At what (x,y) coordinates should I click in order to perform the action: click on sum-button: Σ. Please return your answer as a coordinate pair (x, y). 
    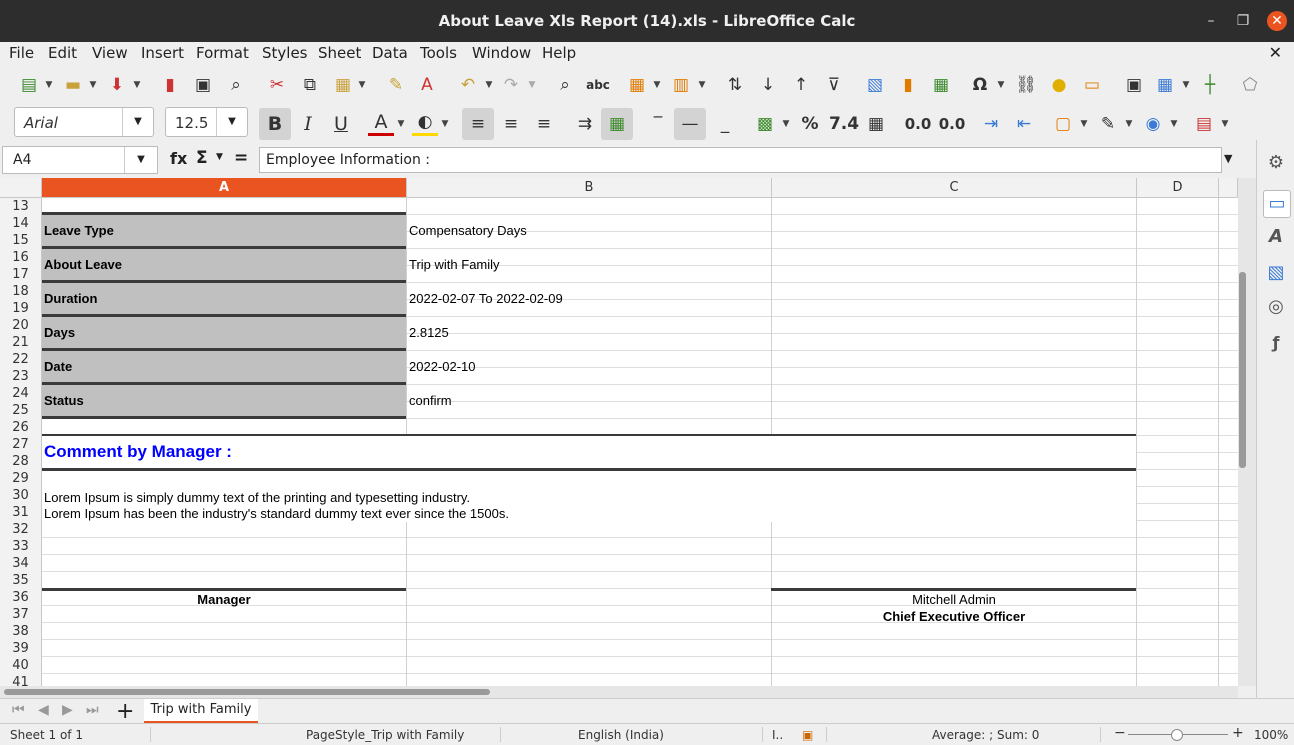
    Looking at the image, I should click on (202, 158).